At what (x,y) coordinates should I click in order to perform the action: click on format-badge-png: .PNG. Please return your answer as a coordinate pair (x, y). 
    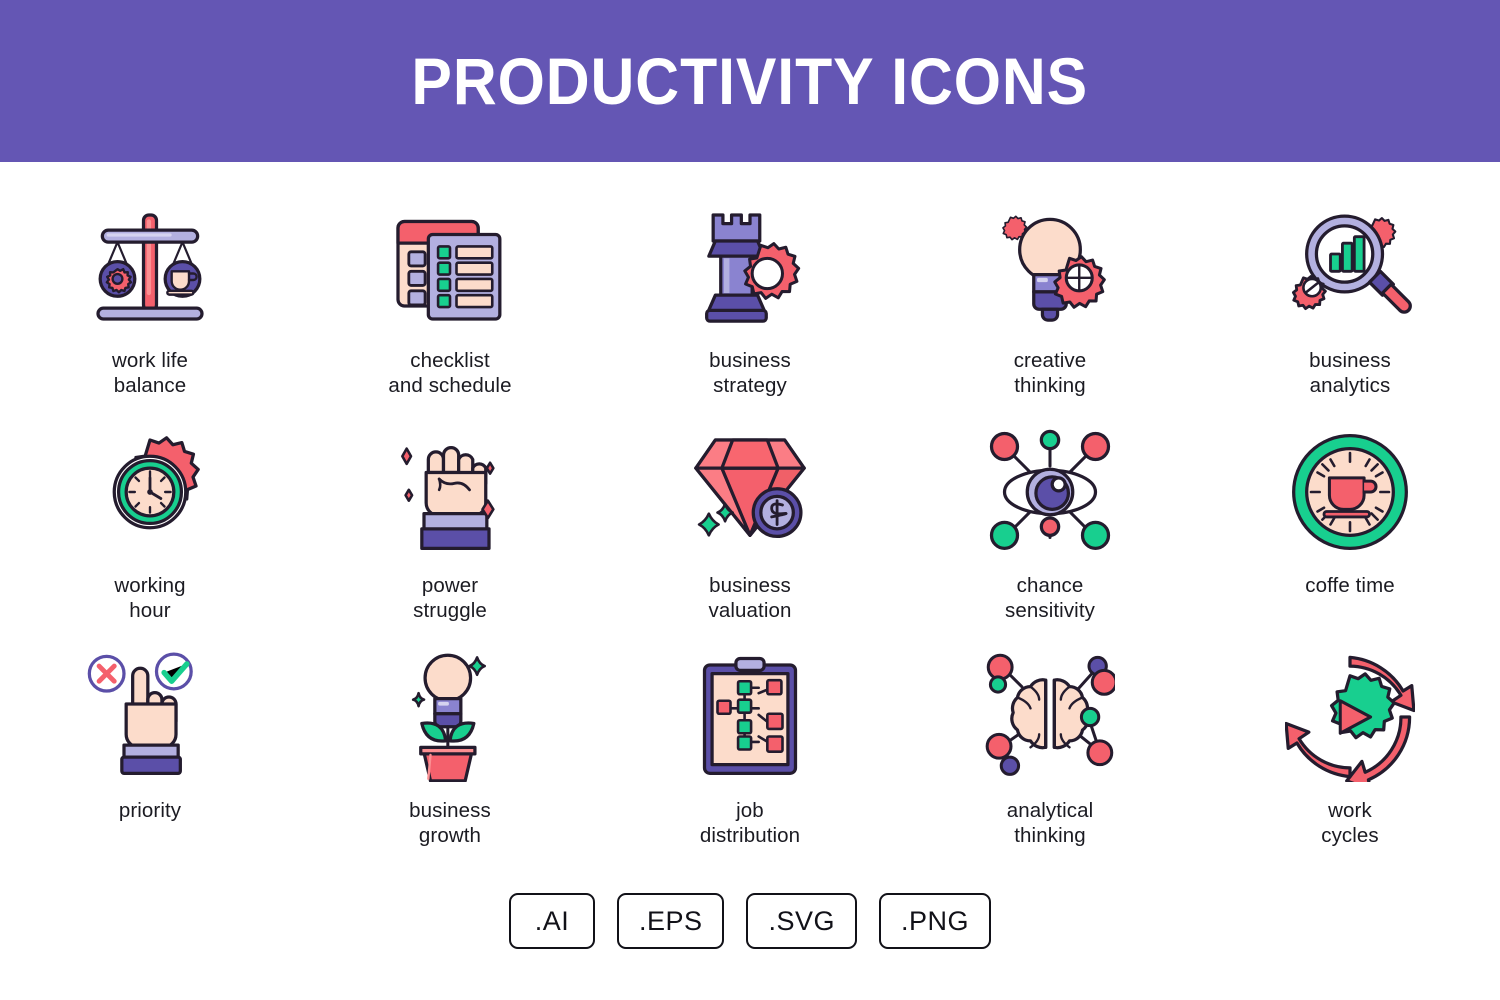
    Looking at the image, I should click on (935, 921).